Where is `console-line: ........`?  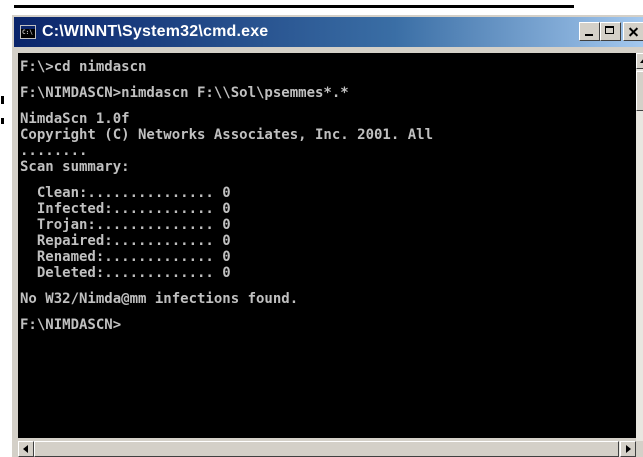
console-line: ........ is located at coordinates (54, 151).